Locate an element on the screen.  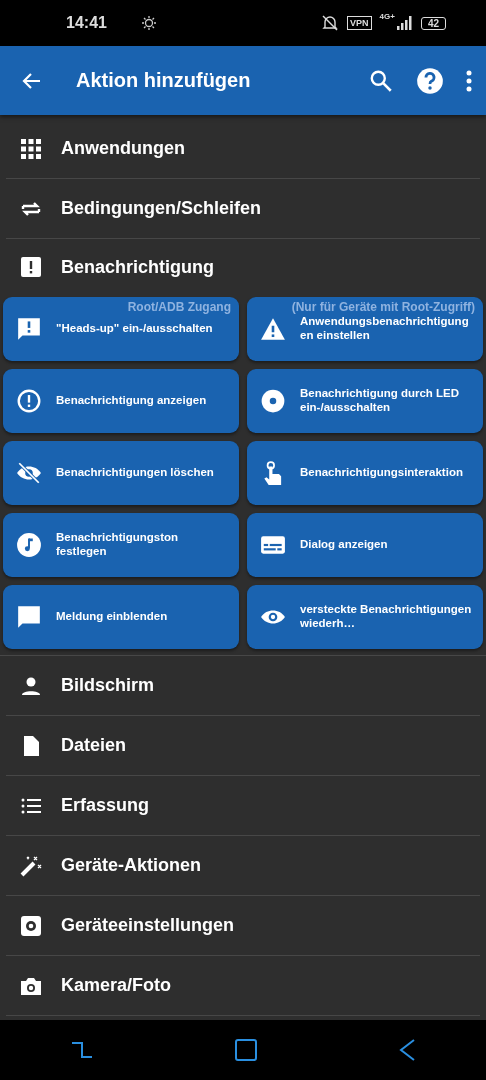
category-item: Kamera/Foto is located at coordinates (243, 986).